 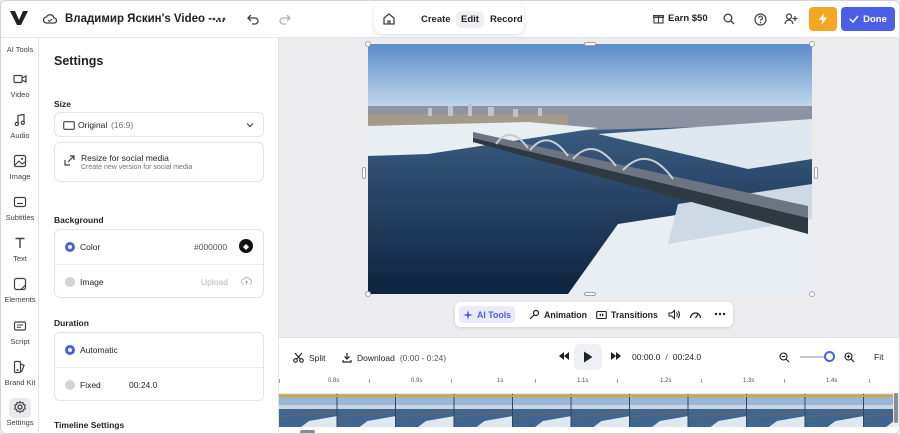 I want to click on color-radio, so click(x=70, y=247).